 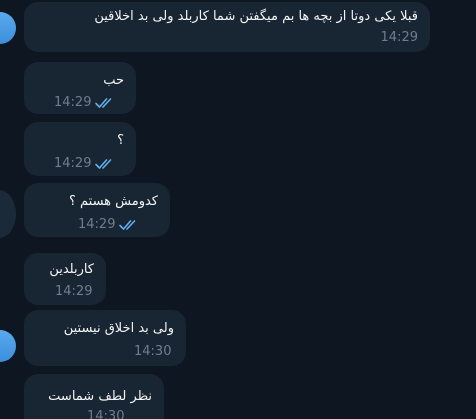 What do you see at coordinates (113, 201) in the screenshot?
I see `message-text: کدومش هستم ؟` at bounding box center [113, 201].